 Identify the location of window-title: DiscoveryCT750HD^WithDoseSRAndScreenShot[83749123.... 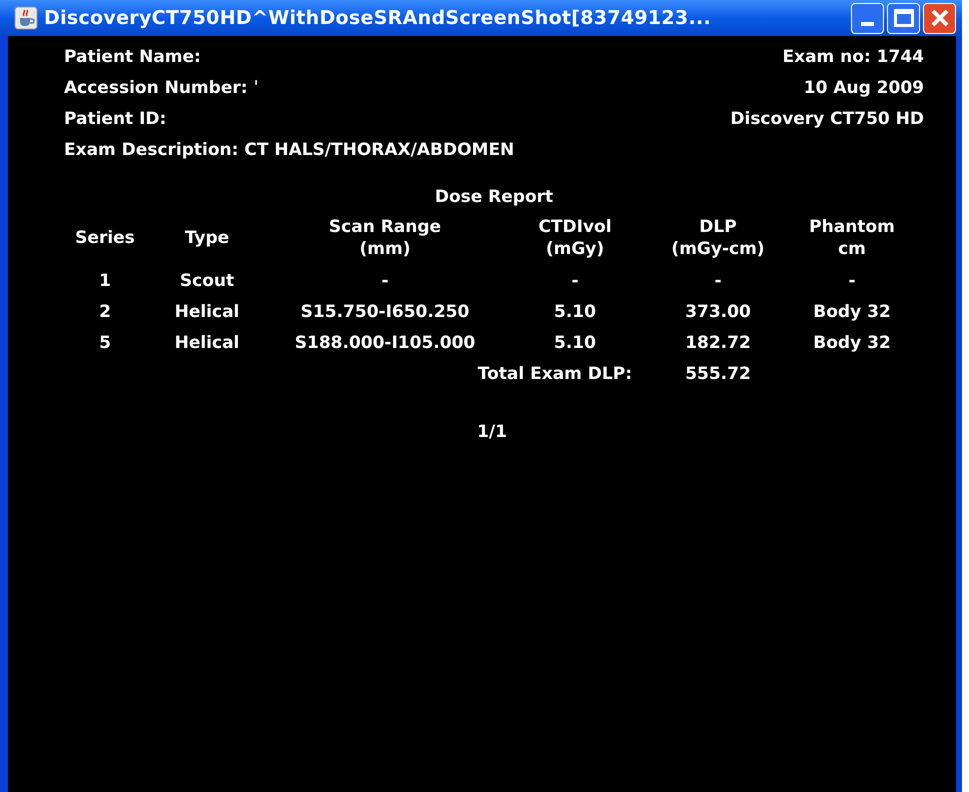
(377, 18).